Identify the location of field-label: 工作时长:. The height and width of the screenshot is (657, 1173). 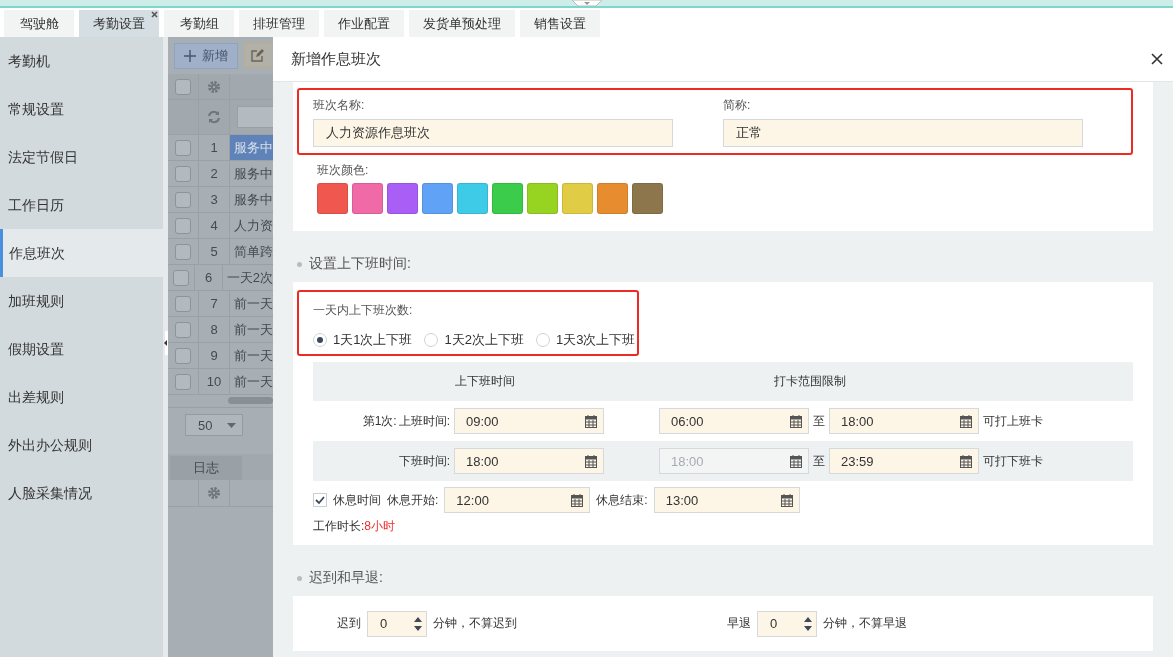
(339, 526).